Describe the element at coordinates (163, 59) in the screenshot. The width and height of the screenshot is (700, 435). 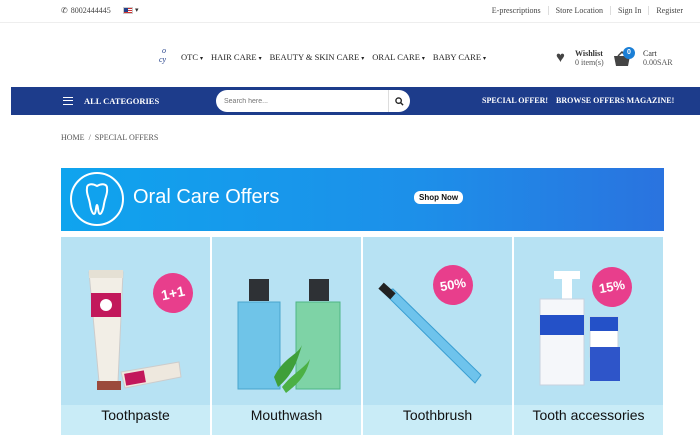
I see `logo-fragment-bottom: cy` at that location.